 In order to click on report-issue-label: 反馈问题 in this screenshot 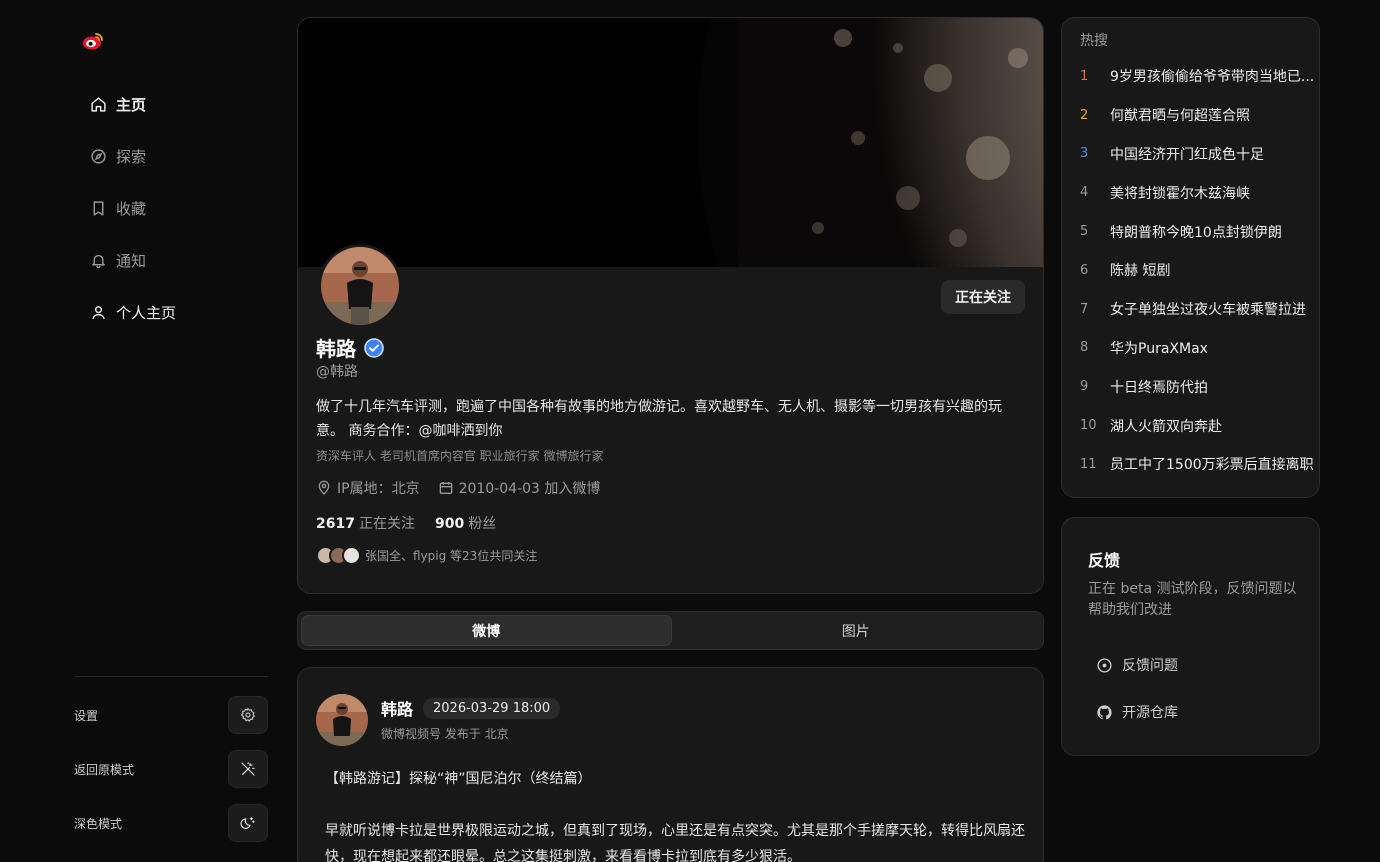, I will do `click(1150, 666)`.